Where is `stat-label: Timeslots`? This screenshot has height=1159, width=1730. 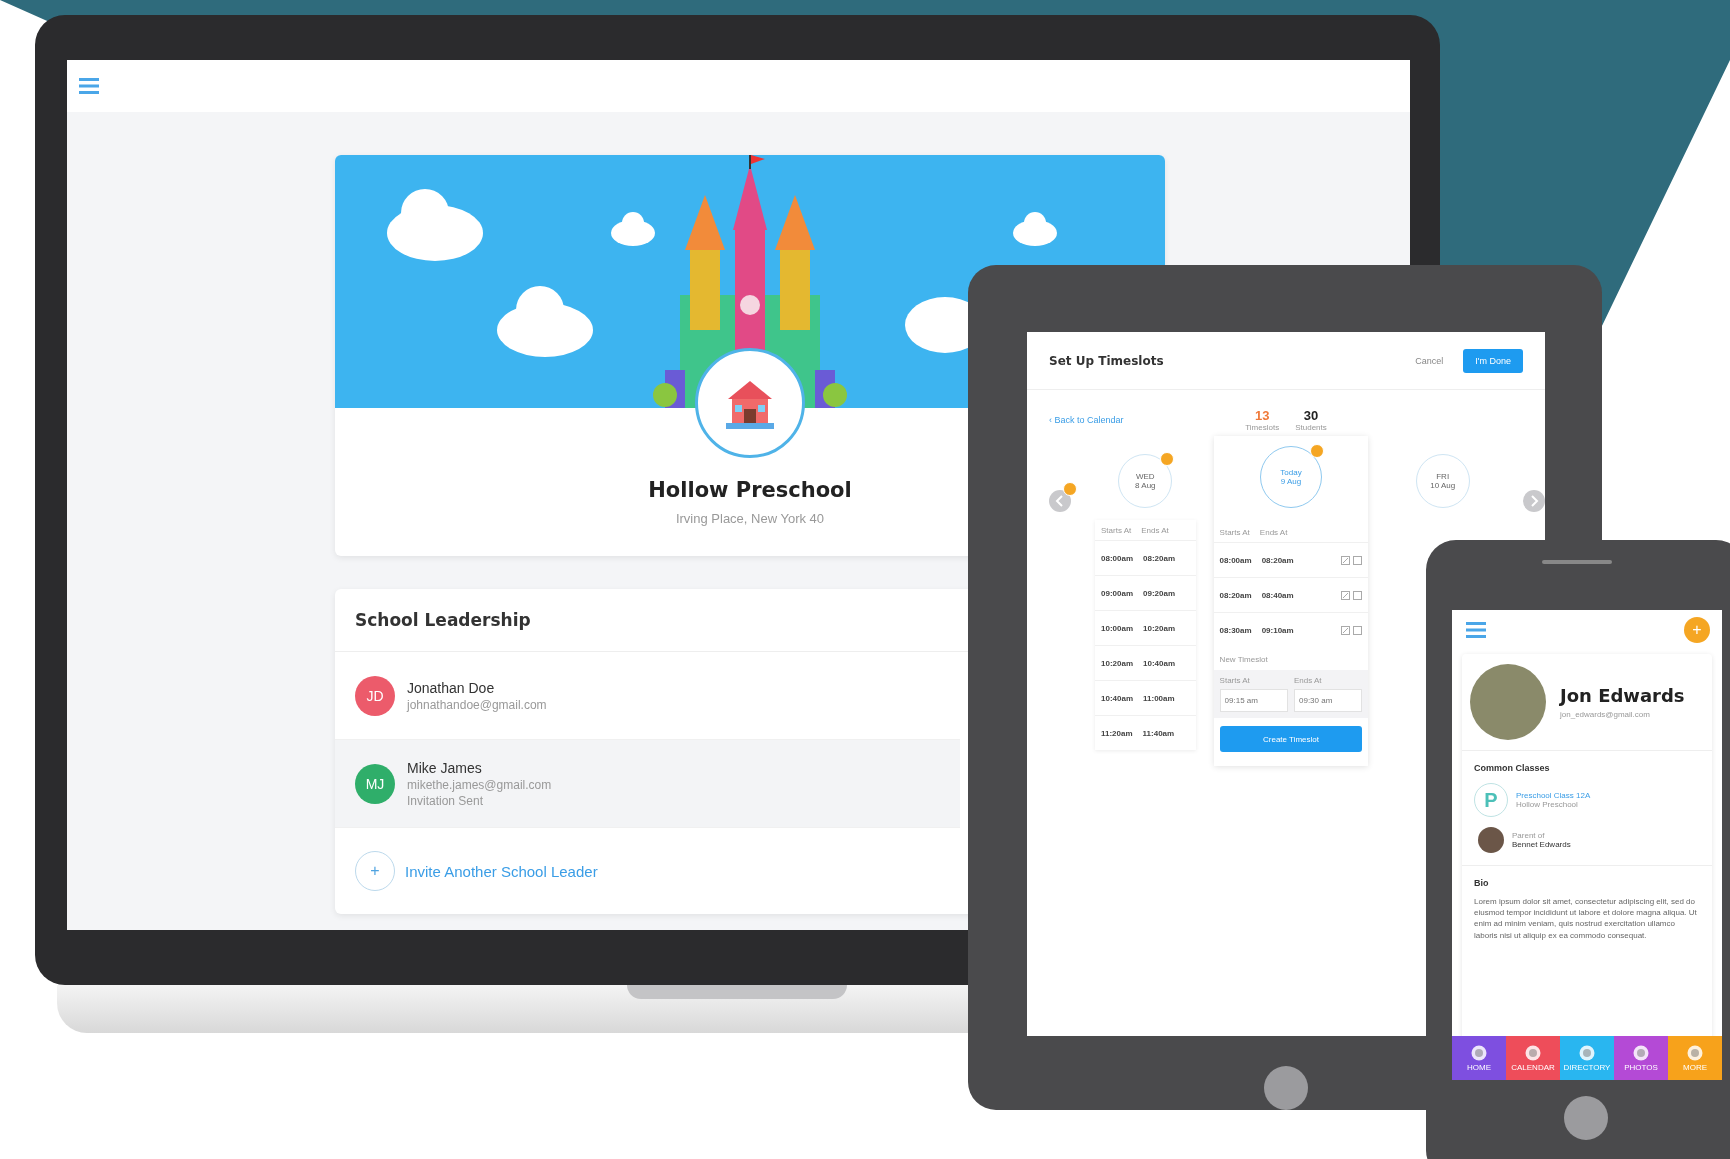 stat-label: Timeslots is located at coordinates (1262, 427).